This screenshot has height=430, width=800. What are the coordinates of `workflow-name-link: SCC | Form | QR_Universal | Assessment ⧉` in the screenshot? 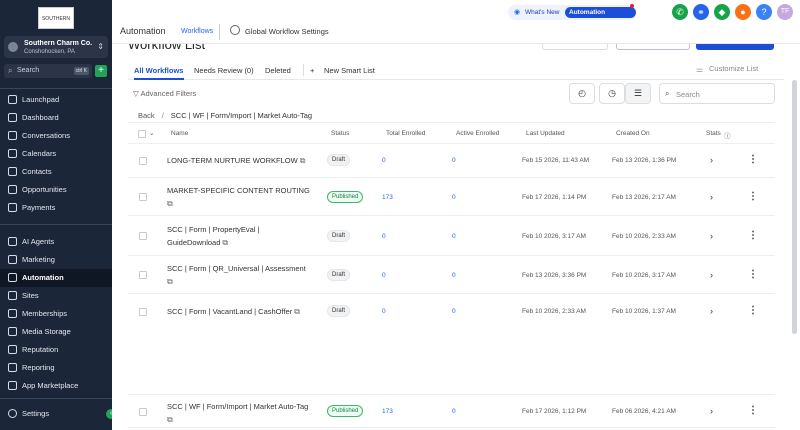 It's located at (239, 275).